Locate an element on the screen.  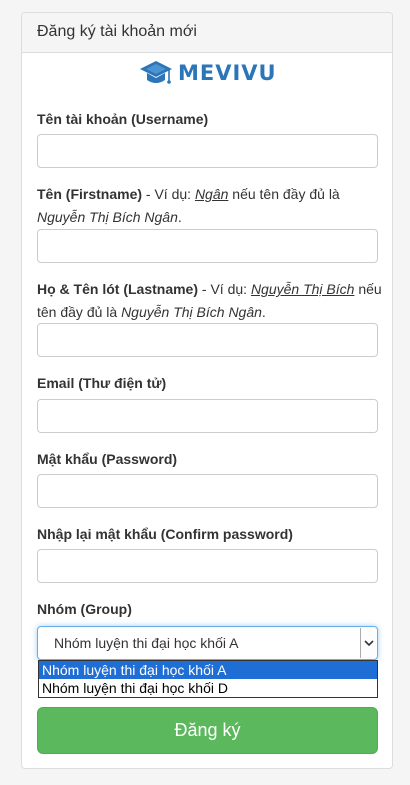
lastname-note-end: . is located at coordinates (263, 312).